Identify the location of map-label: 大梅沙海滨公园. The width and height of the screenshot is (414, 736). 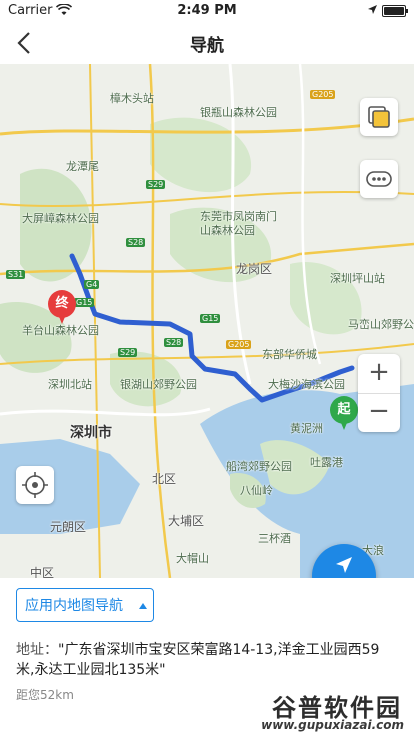
(306, 384).